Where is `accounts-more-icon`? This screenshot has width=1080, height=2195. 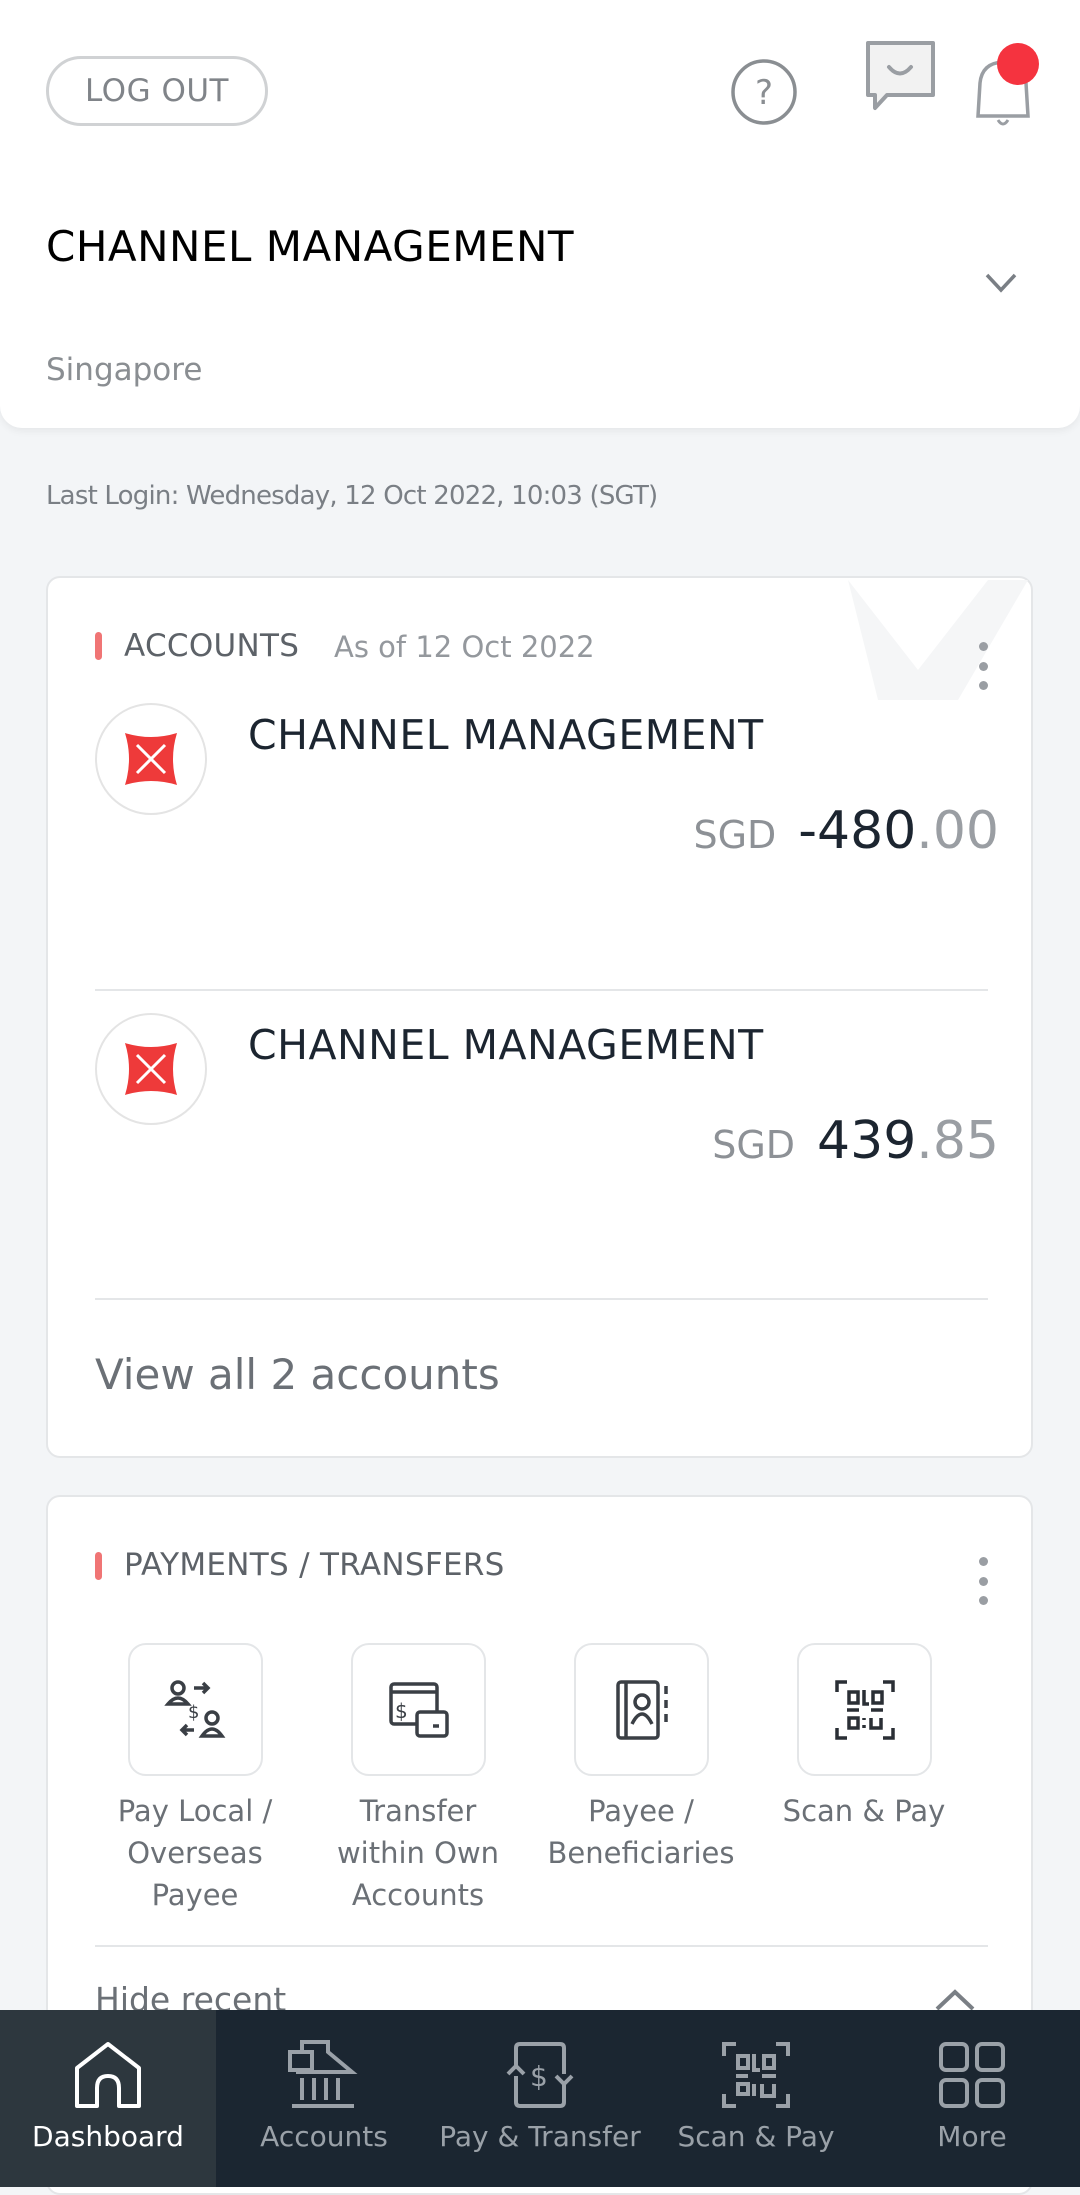 accounts-more-icon is located at coordinates (983, 666).